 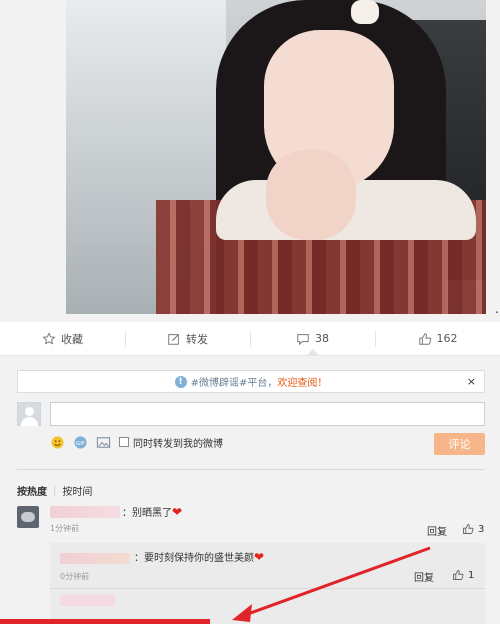 I want to click on reply-like-button: 1, so click(x=463, y=575).